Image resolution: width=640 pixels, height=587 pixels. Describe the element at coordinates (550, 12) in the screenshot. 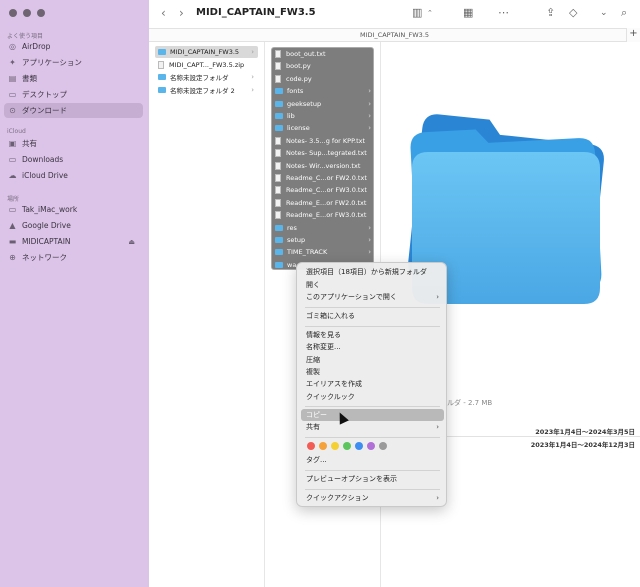

I see `share-icon: ⇪` at that location.